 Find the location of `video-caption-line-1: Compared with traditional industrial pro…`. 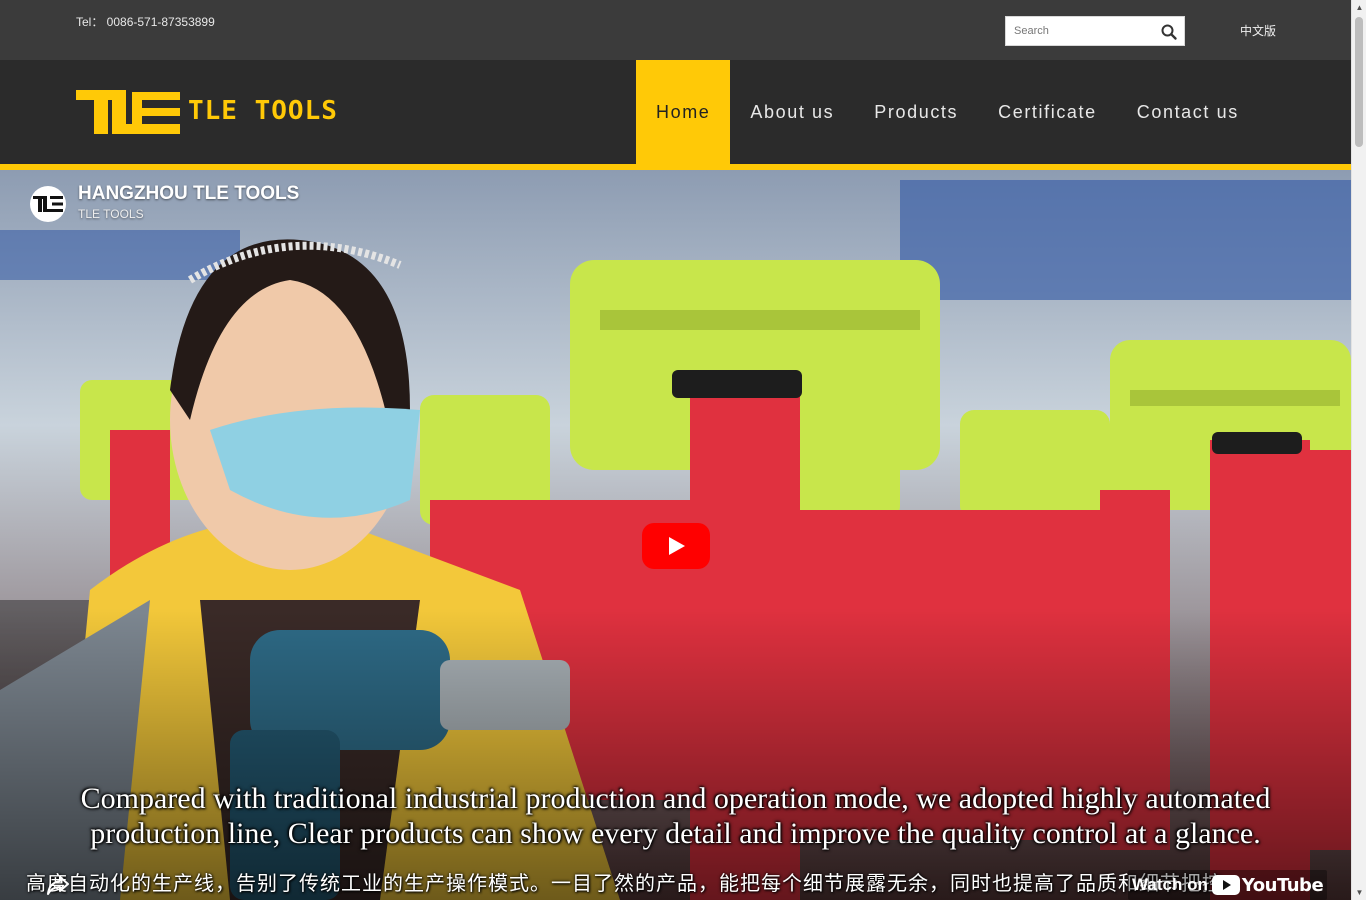

video-caption-line-1: Compared with traditional industrial pro… is located at coordinates (675, 798).